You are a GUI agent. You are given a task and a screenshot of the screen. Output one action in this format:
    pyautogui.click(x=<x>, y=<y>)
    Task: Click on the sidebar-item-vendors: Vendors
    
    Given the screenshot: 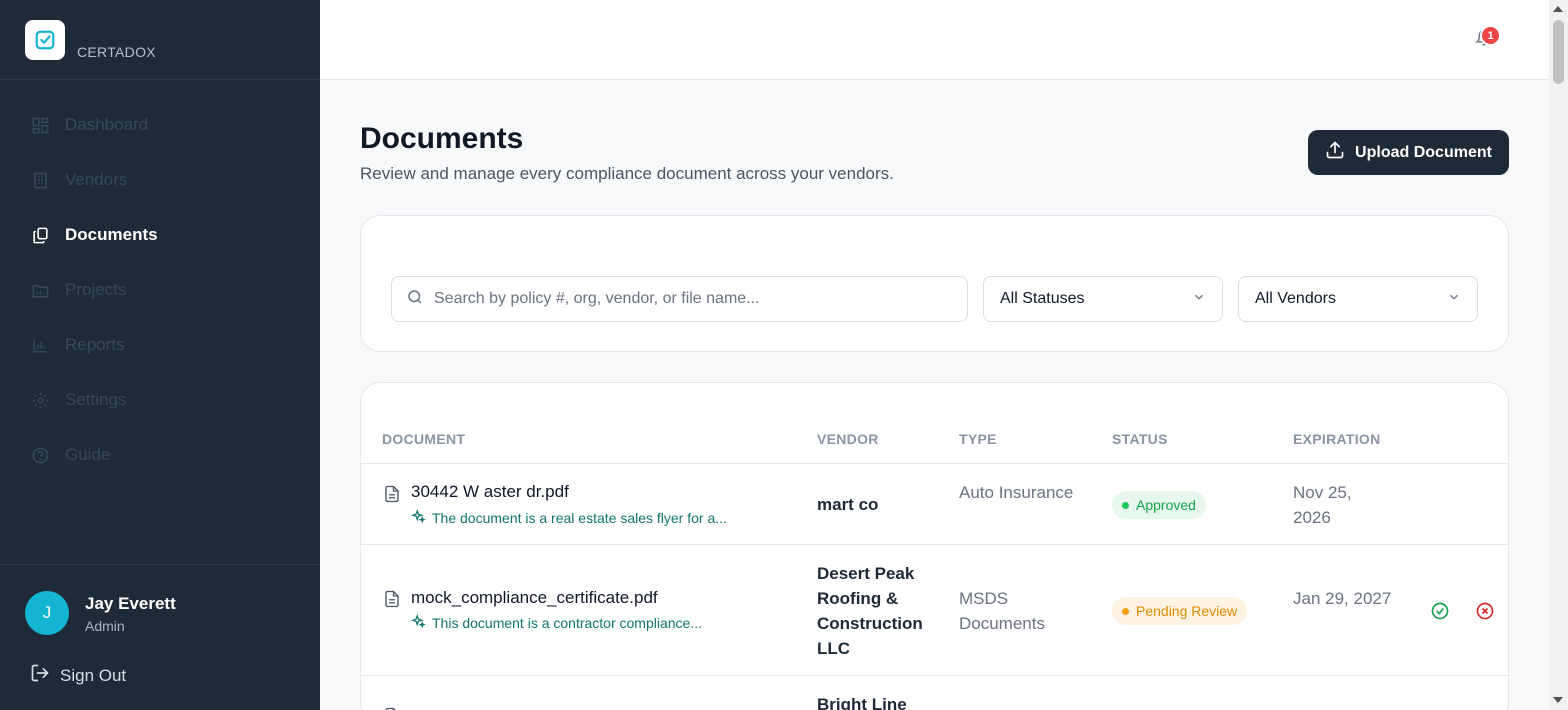 What is the action you would take?
    pyautogui.click(x=160, y=180)
    